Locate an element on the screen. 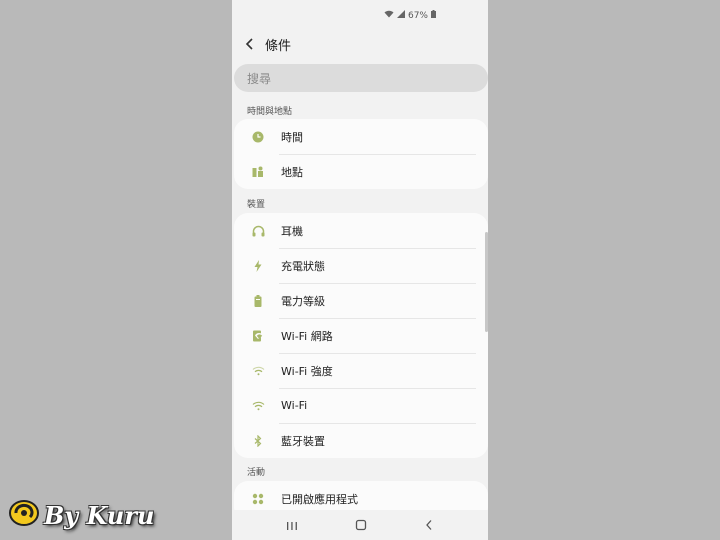 This screenshot has height=540, width=720. card-time-location: 時間 地點 is located at coordinates (361, 154).